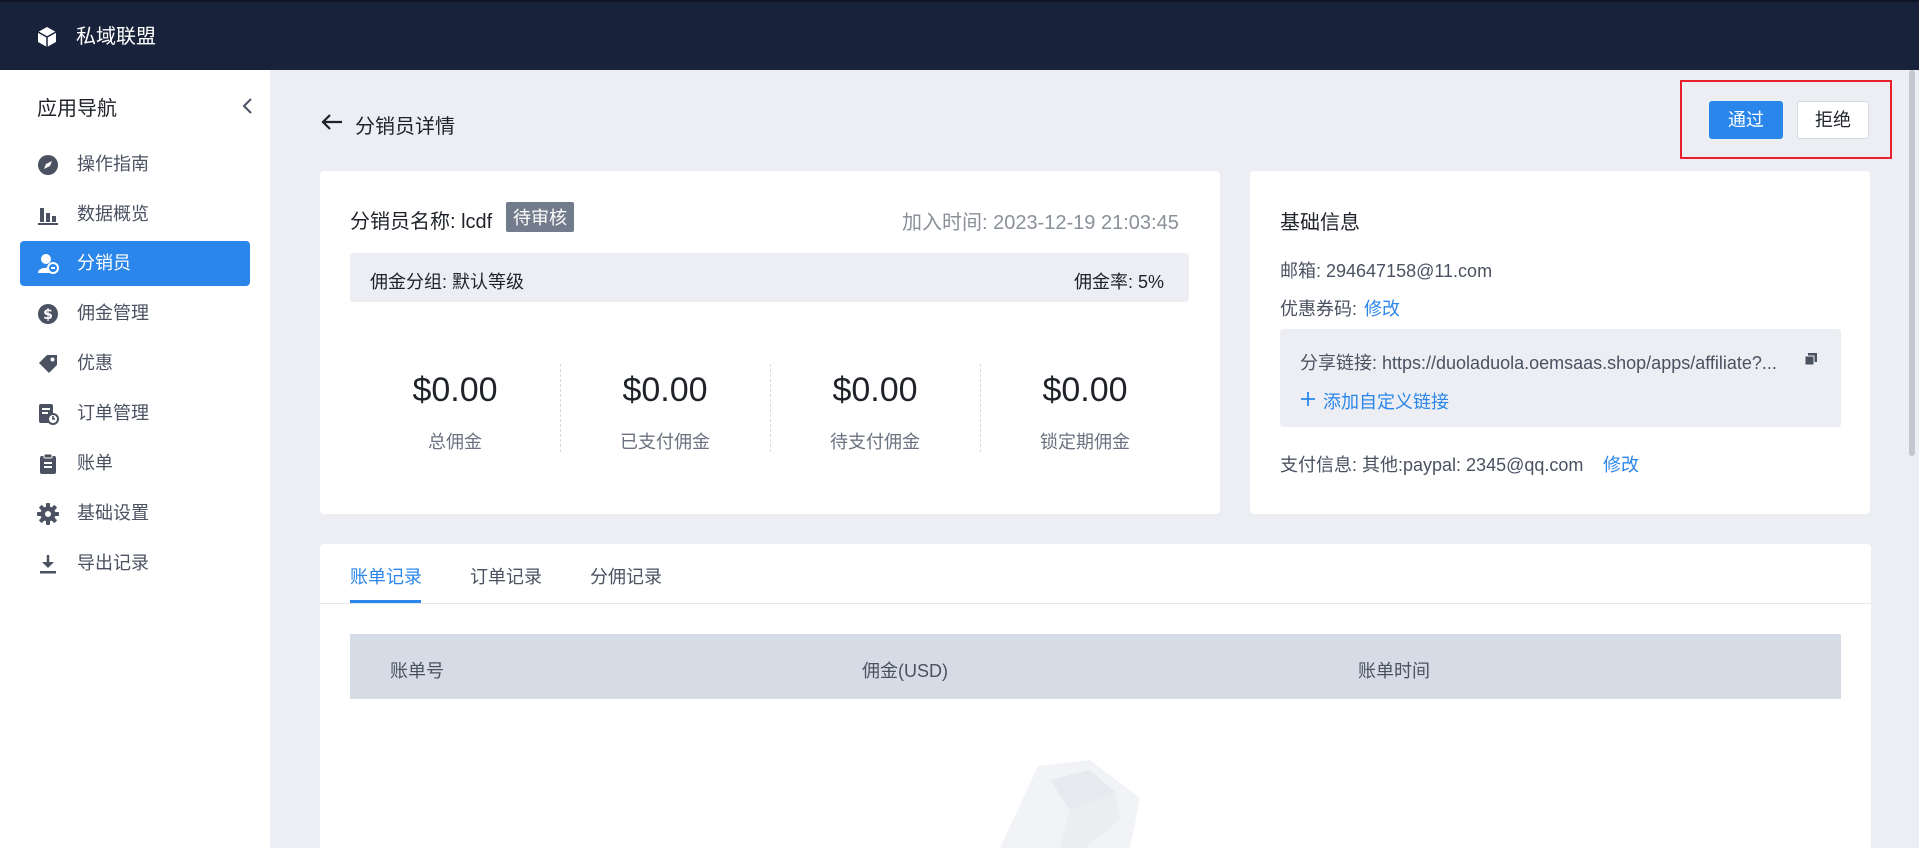 The height and width of the screenshot is (848, 1919). Describe the element at coordinates (113, 164) in the screenshot. I see `sidebar-item-label: 操作指南` at that location.